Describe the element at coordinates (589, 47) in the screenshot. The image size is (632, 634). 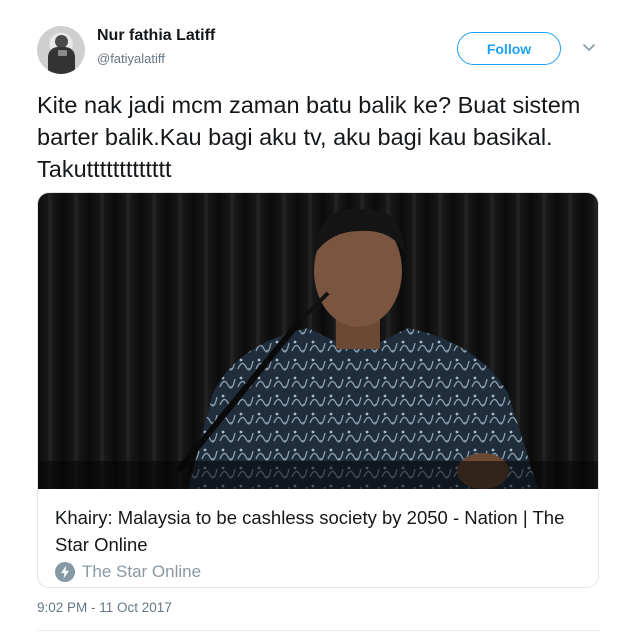
I see `chevron-down-icon` at that location.